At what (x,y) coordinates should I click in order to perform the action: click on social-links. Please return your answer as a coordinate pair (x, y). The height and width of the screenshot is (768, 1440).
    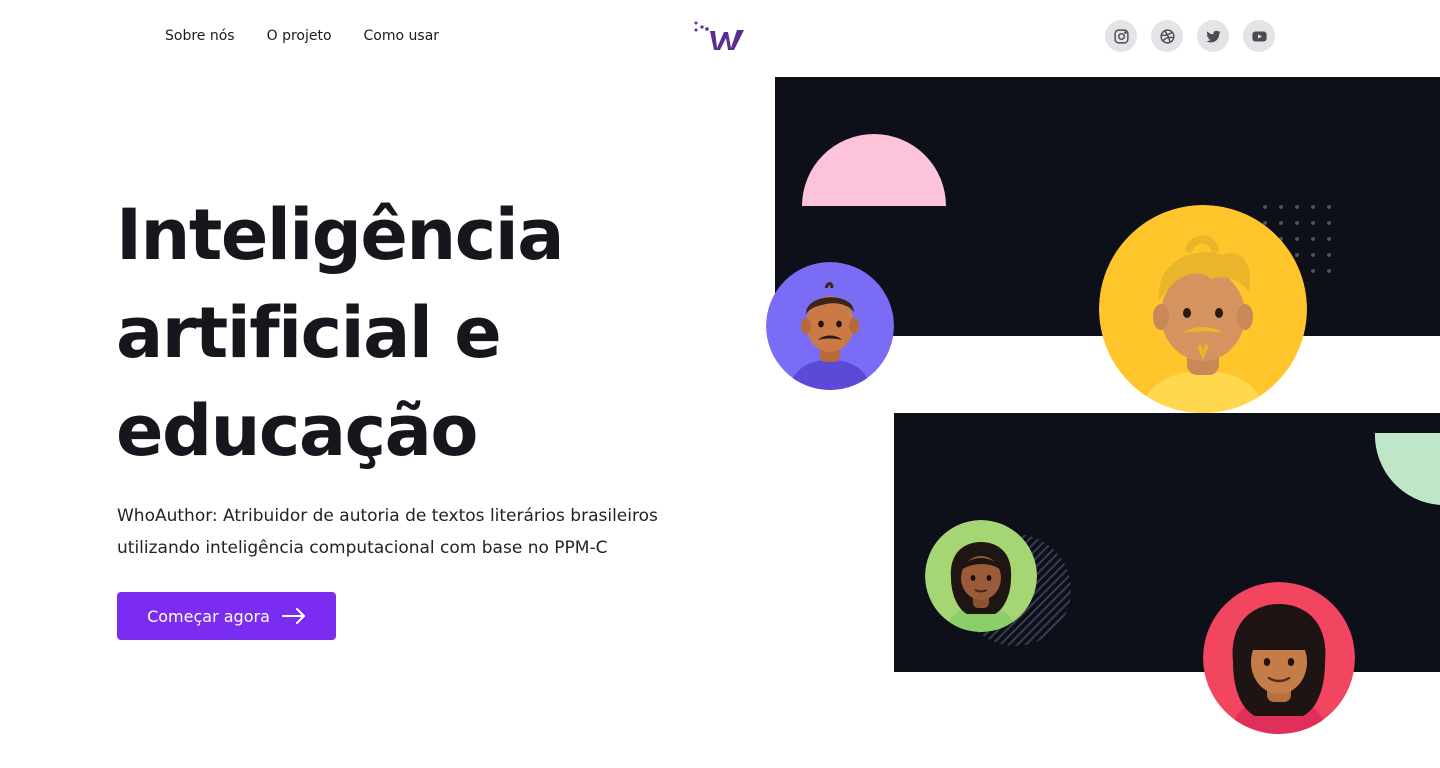
    Looking at the image, I should click on (1190, 36).